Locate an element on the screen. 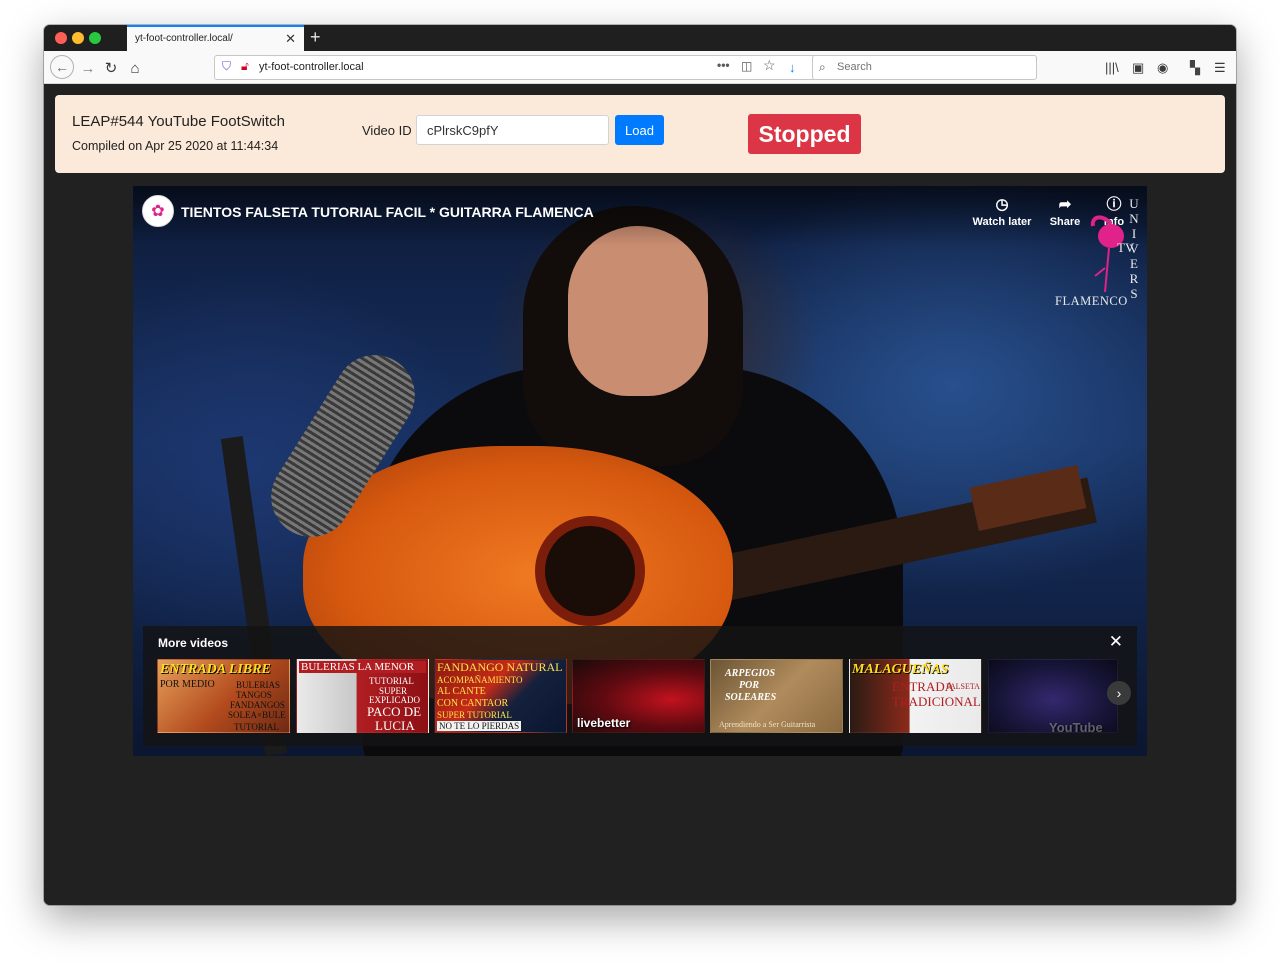  thumbnail-text: TRADICIONAL is located at coordinates (936, 701).